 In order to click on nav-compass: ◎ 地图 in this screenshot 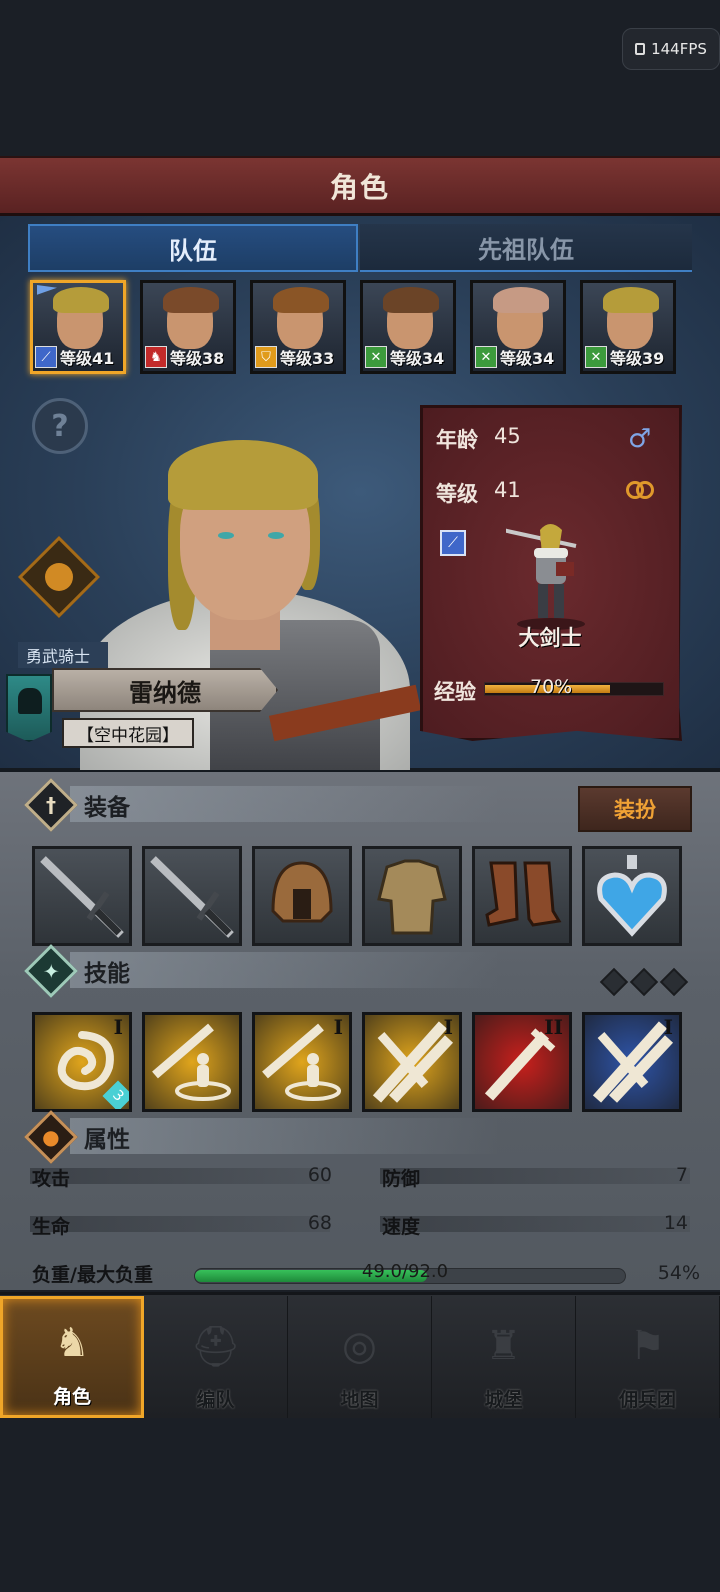, I will do `click(360, 1357)`.